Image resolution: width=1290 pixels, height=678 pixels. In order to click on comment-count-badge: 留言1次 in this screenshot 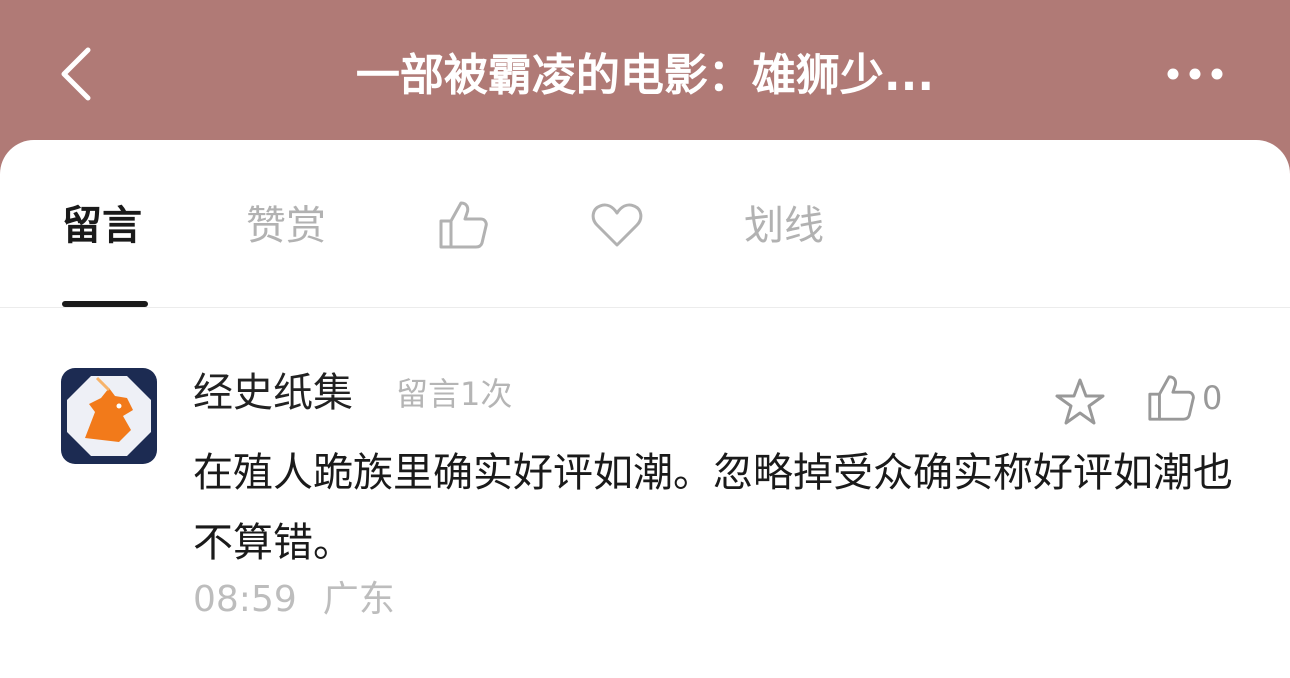, I will do `click(454, 394)`.